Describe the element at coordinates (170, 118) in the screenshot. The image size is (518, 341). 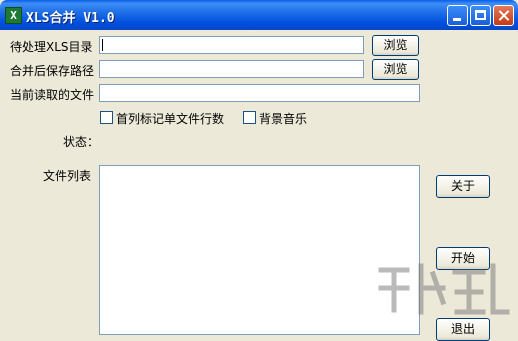
I see `first-col-checkbox-label: 首列标记单文件行数` at that location.